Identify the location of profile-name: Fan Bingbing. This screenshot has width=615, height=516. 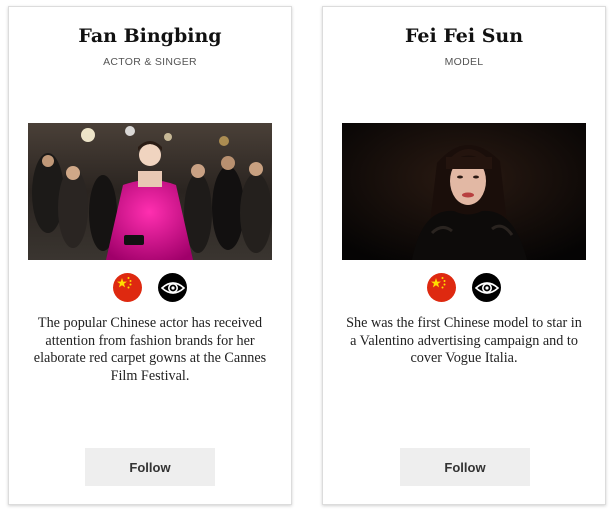
(150, 36).